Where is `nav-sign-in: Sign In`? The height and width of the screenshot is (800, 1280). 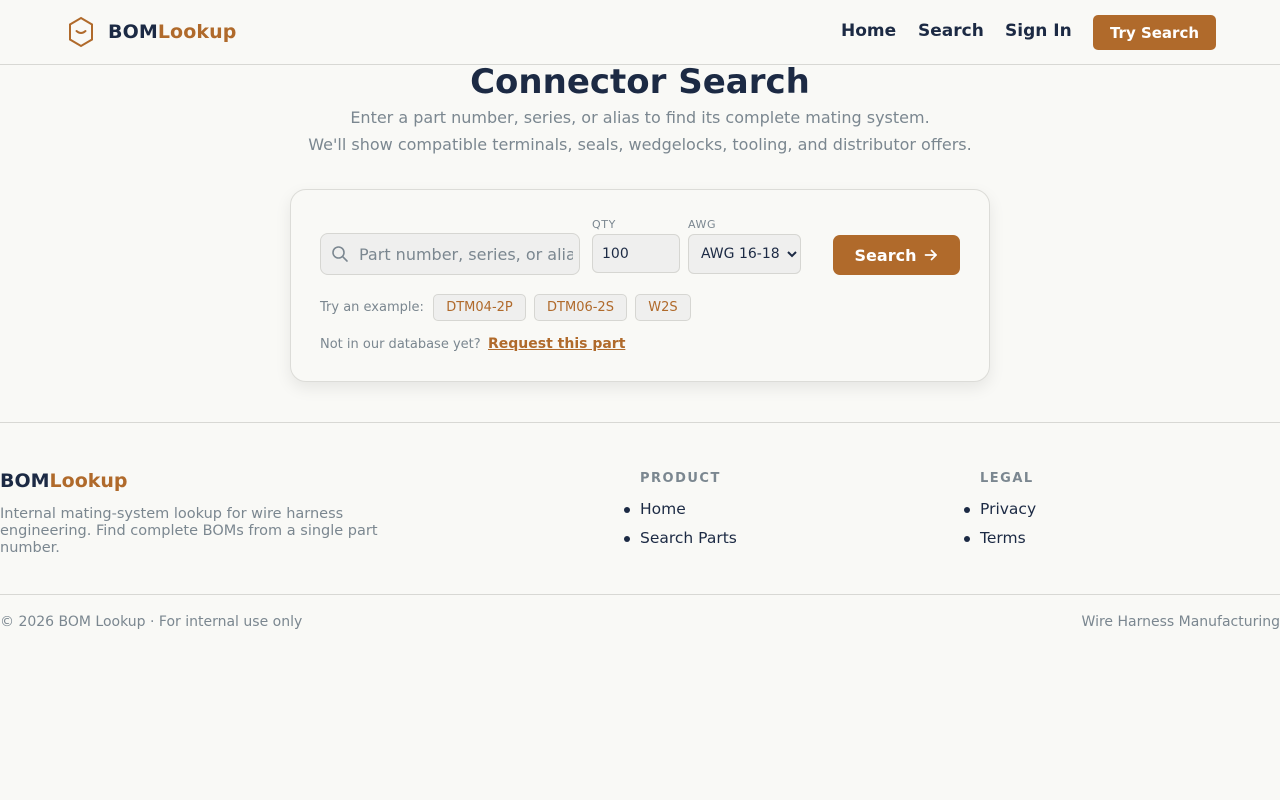 nav-sign-in: Sign In is located at coordinates (1038, 31).